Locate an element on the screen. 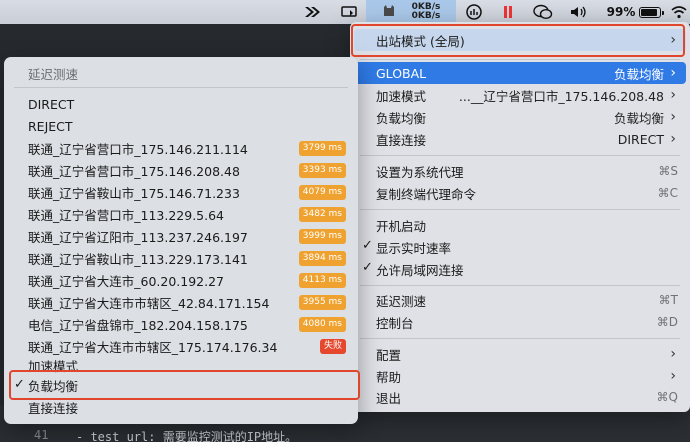  proxy-item: 联通_辽宁省鞍山市_113.229.173.141 3894 ms is located at coordinates (181, 258).